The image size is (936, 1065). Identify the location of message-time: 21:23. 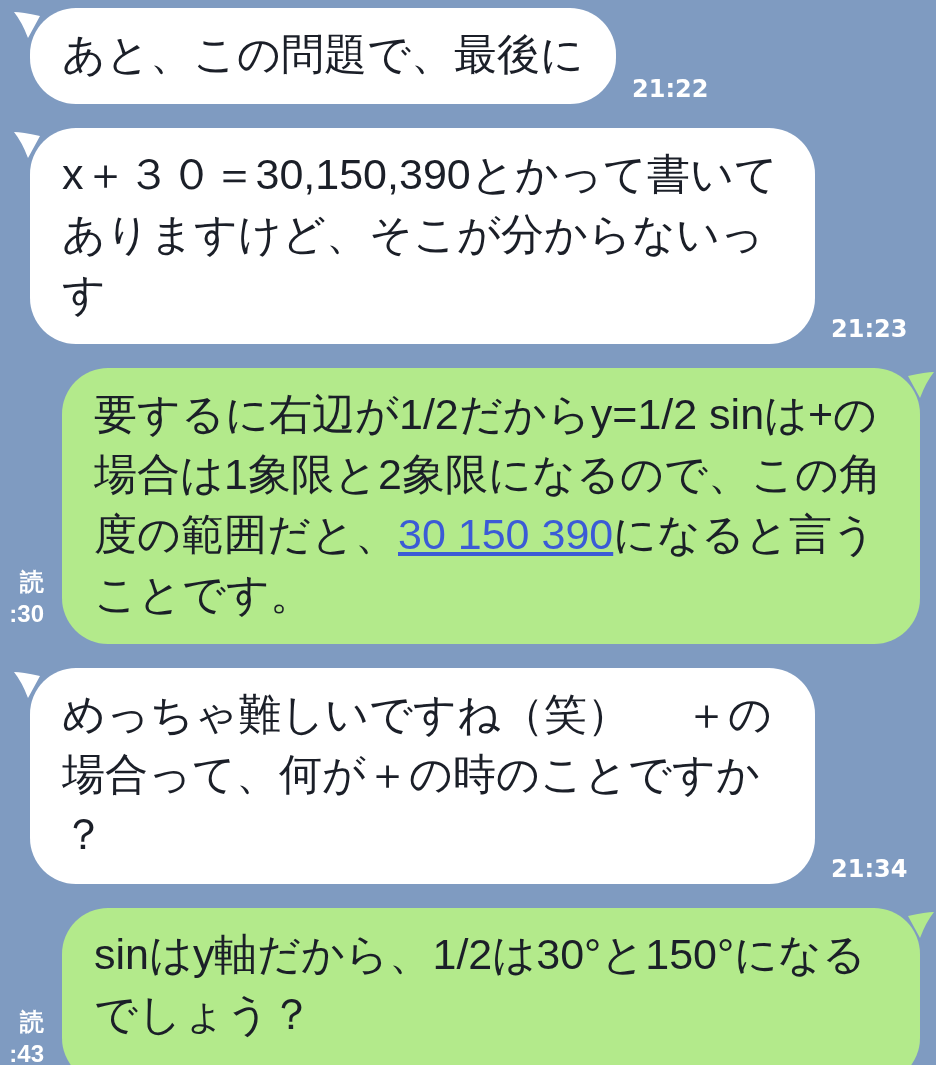
(869, 329).